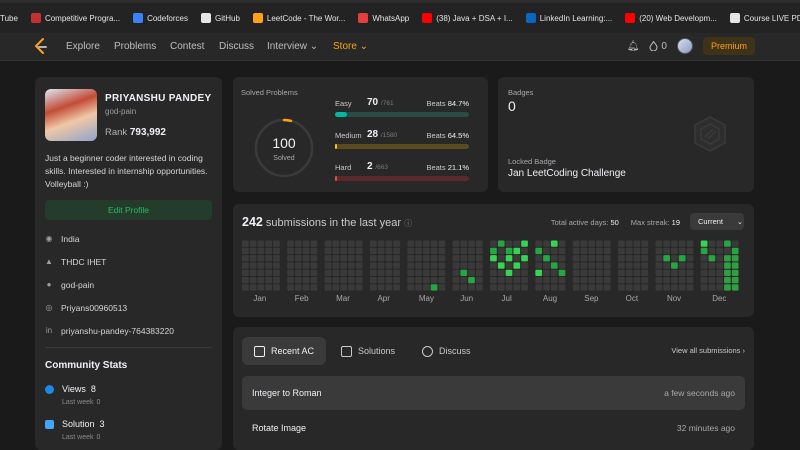 The width and height of the screenshot is (800, 450). What do you see at coordinates (117, 331) in the screenshot?
I see `profile-info-text: priyanshu-pandey-764383220` at bounding box center [117, 331].